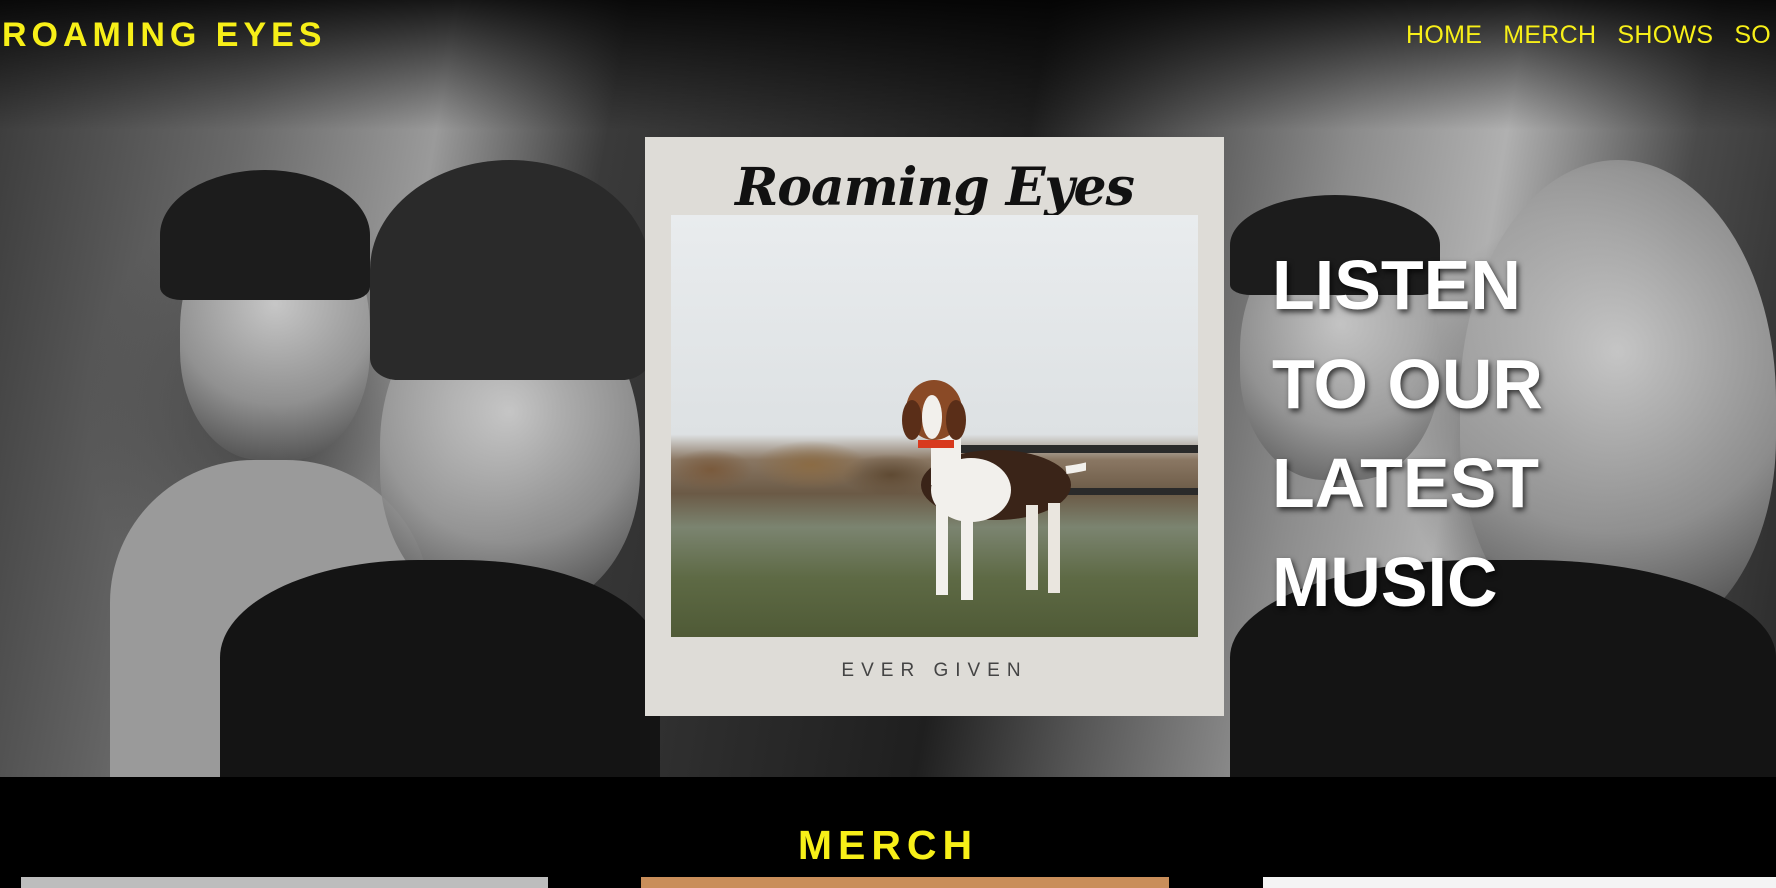 The image size is (1776, 888). Describe the element at coordinates (265, 235) in the screenshot. I see `band-member-beanie` at that location.